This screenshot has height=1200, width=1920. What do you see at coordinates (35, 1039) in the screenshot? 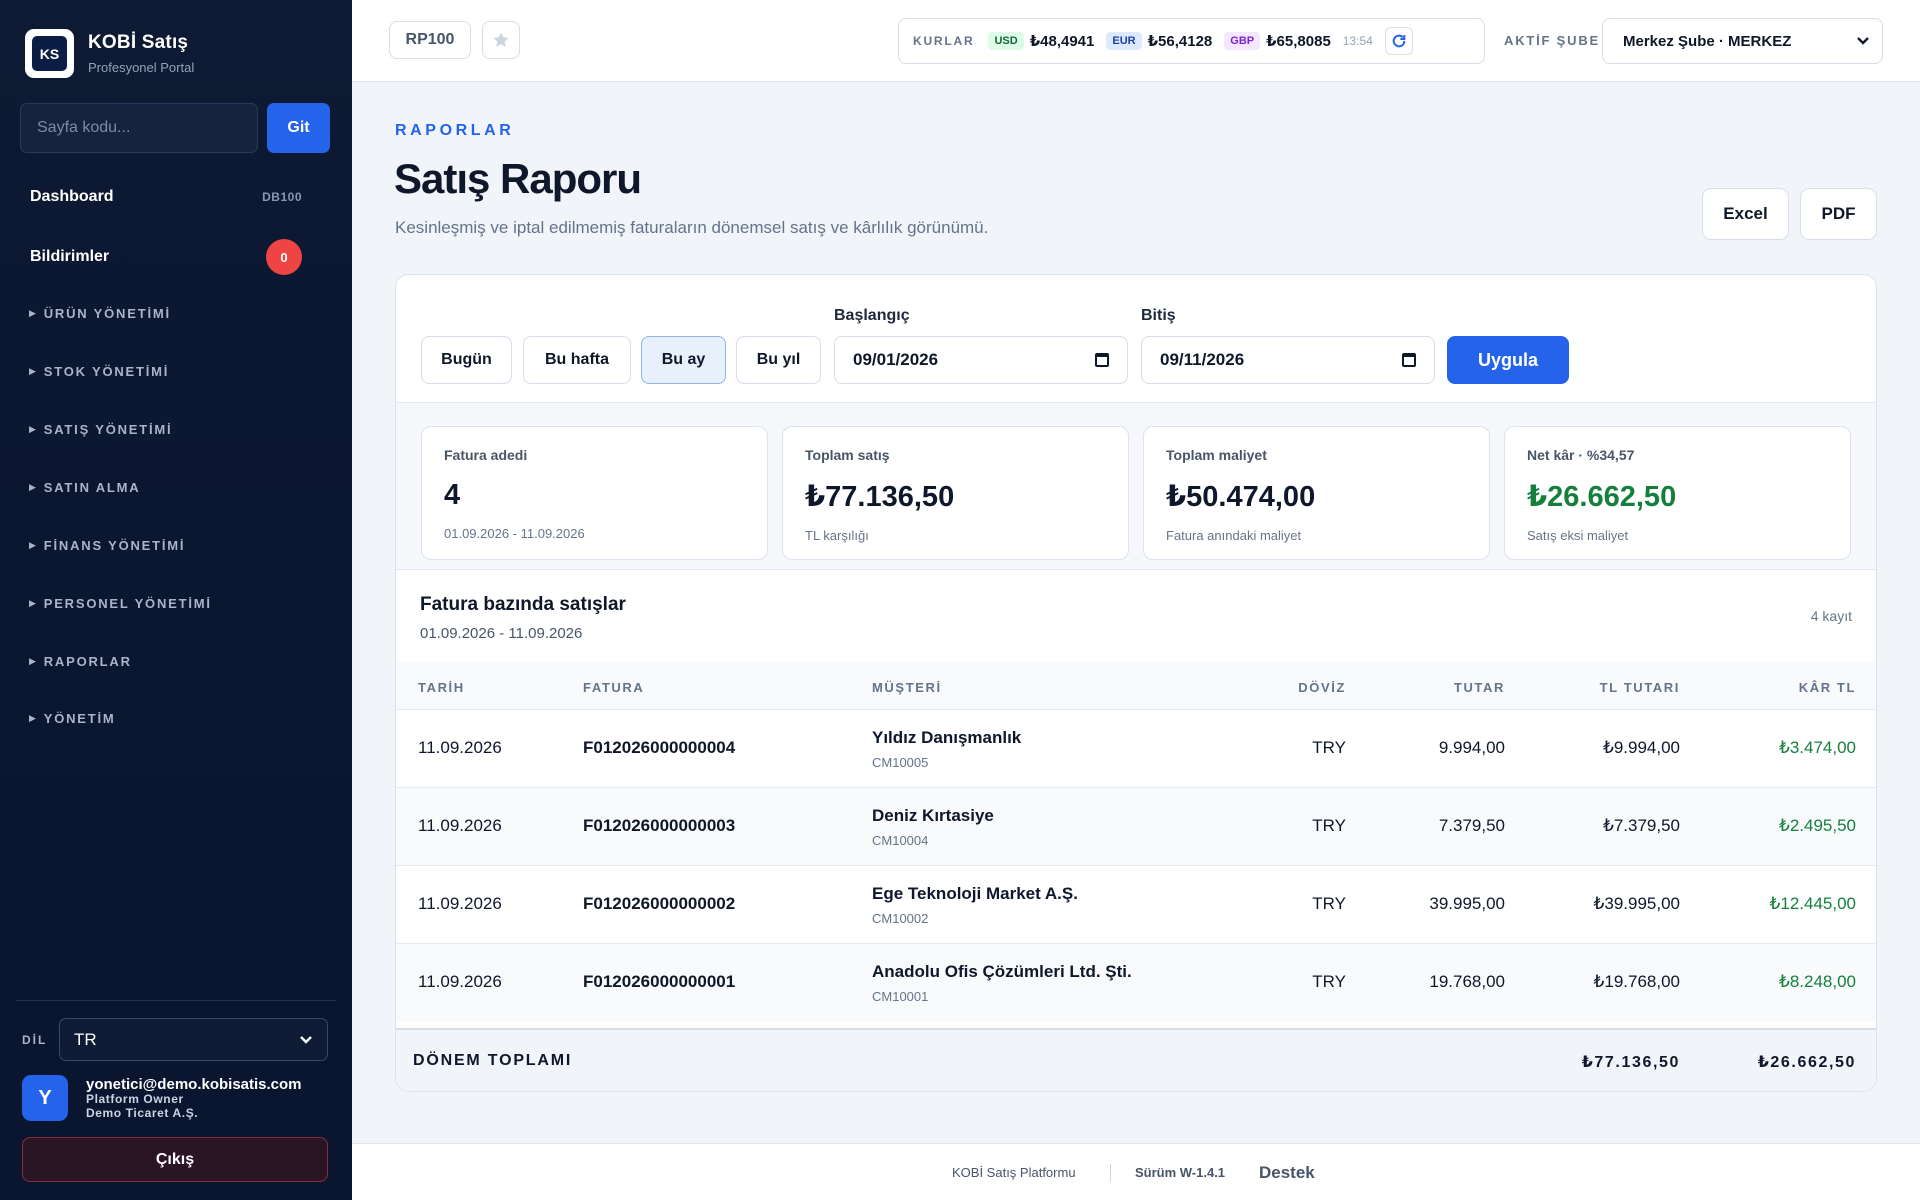
I see `language-label: DİL` at bounding box center [35, 1039].